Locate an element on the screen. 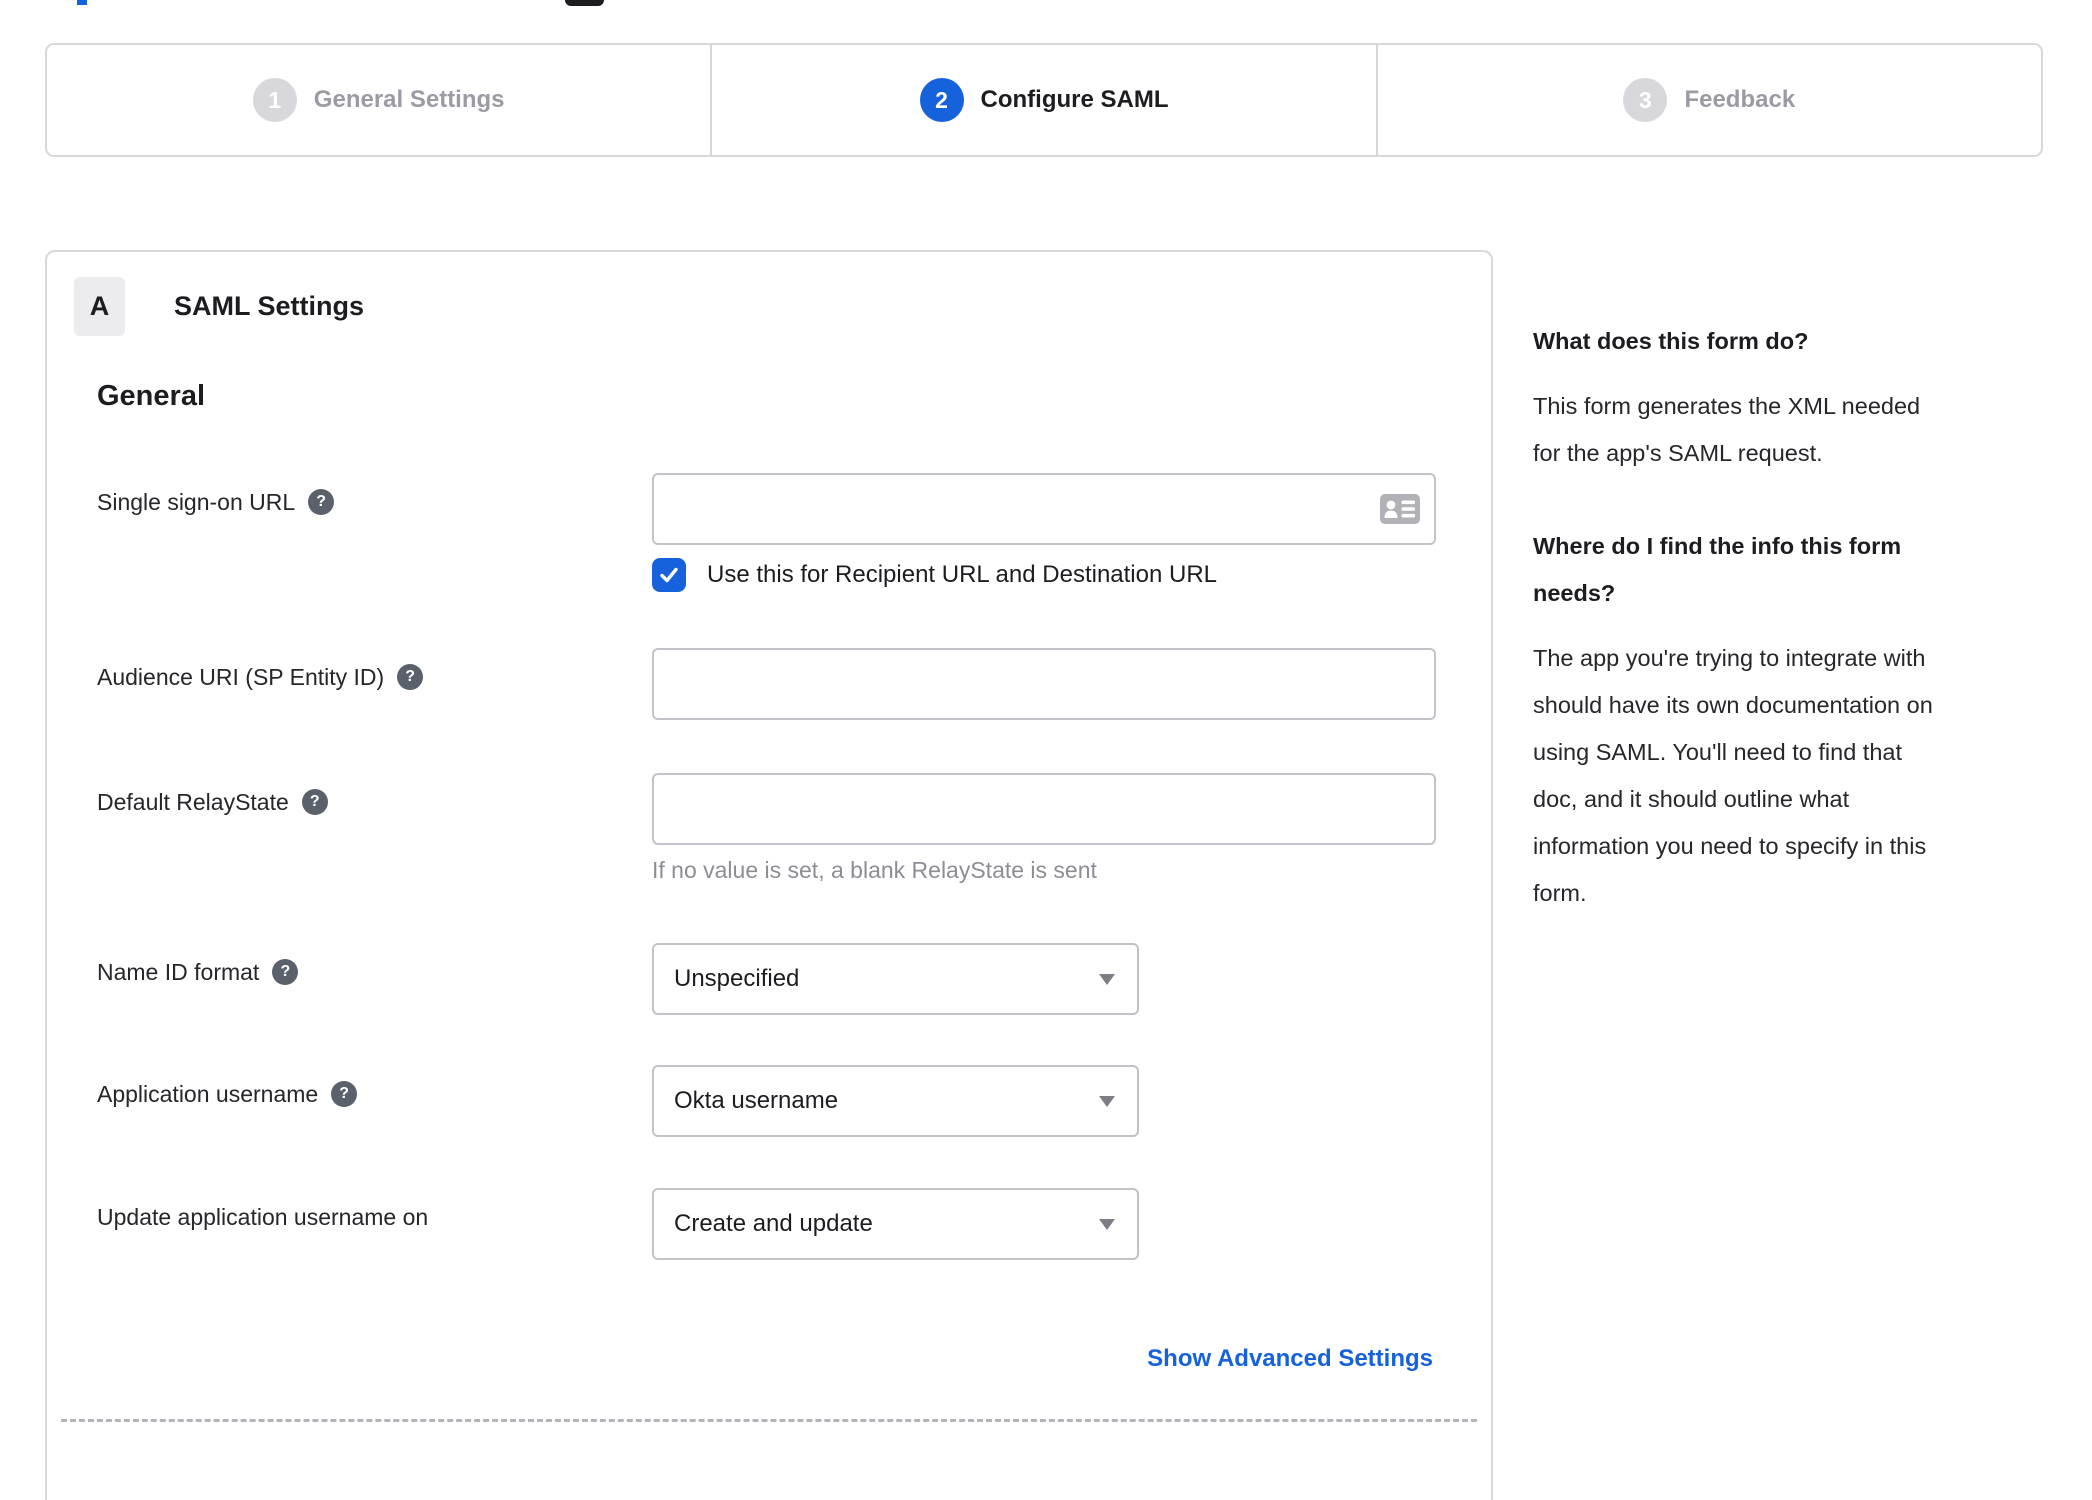 The height and width of the screenshot is (1500, 2092). stepper-step-configure-saml: 2 Configure SAML is located at coordinates (1042, 100).